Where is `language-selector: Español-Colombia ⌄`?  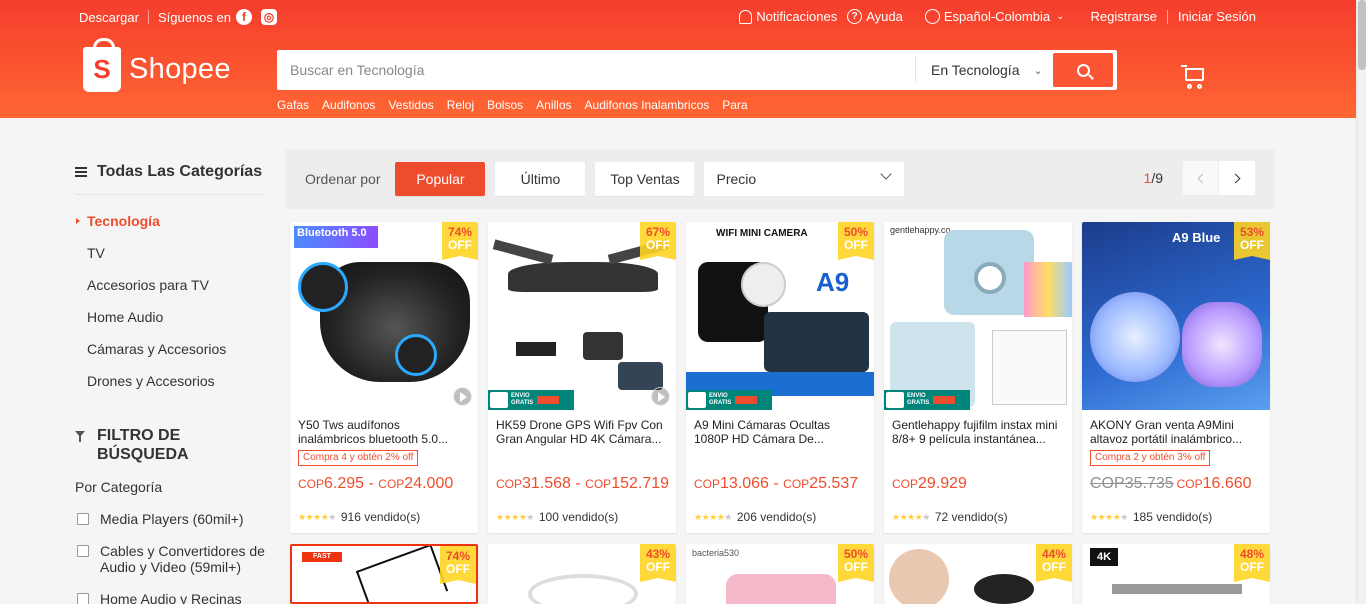
language-selector: Español-Colombia ⌄ is located at coordinates (994, 16).